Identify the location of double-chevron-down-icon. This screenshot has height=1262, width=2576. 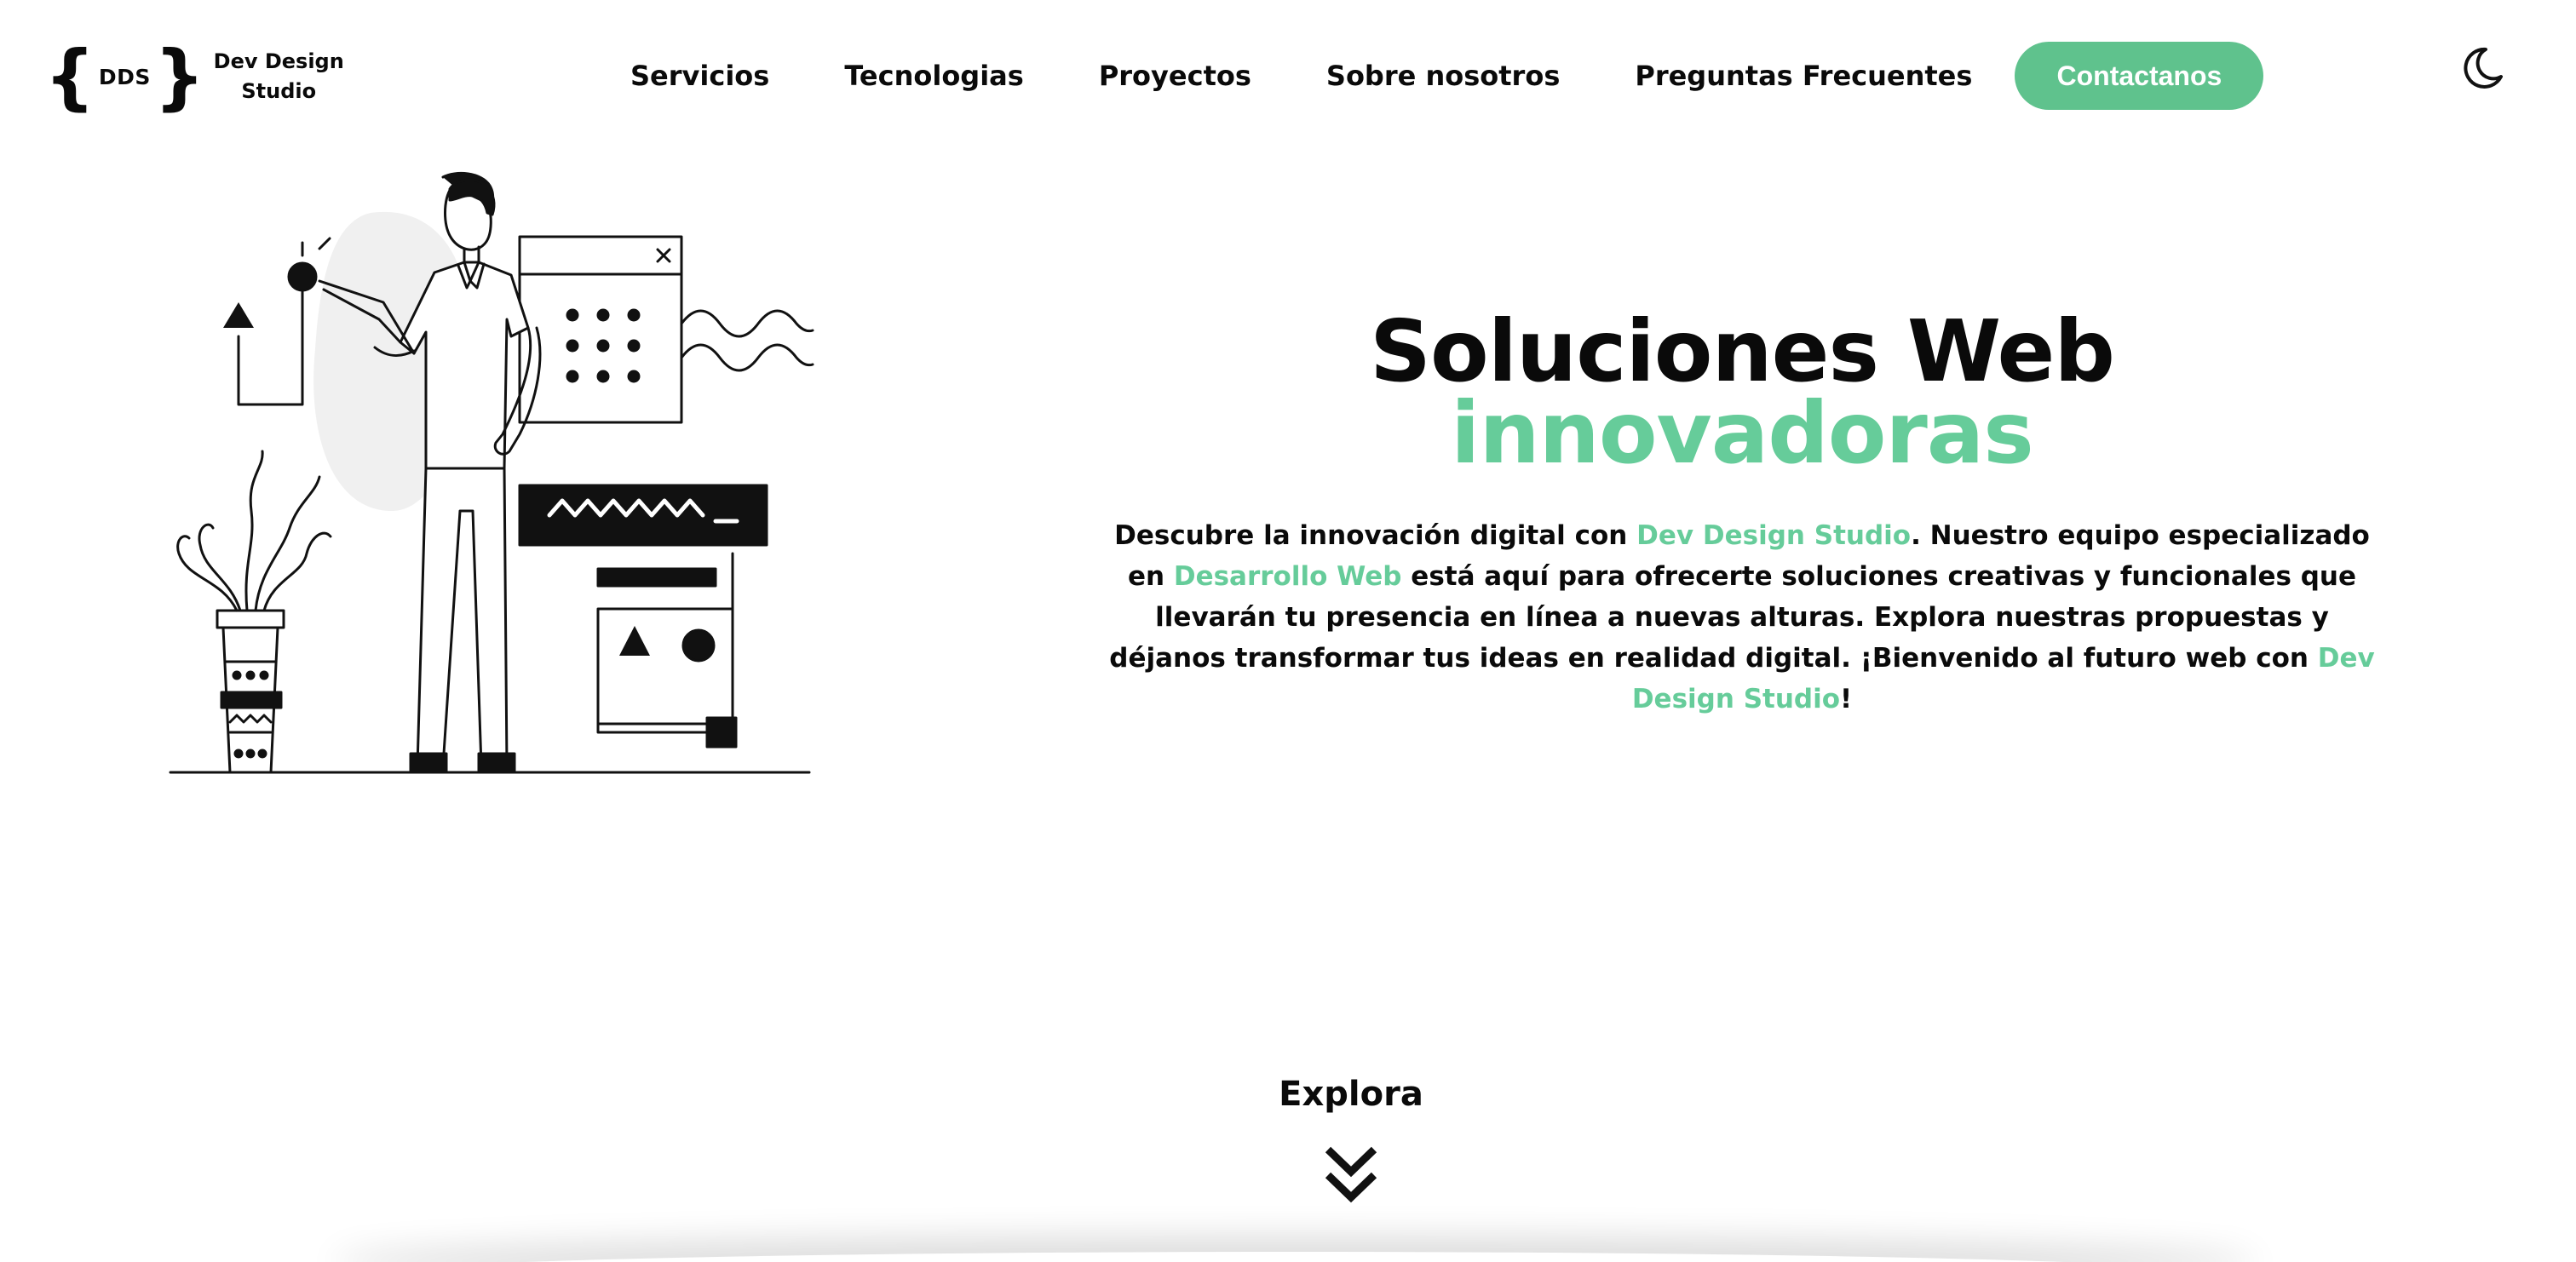
(1351, 1175).